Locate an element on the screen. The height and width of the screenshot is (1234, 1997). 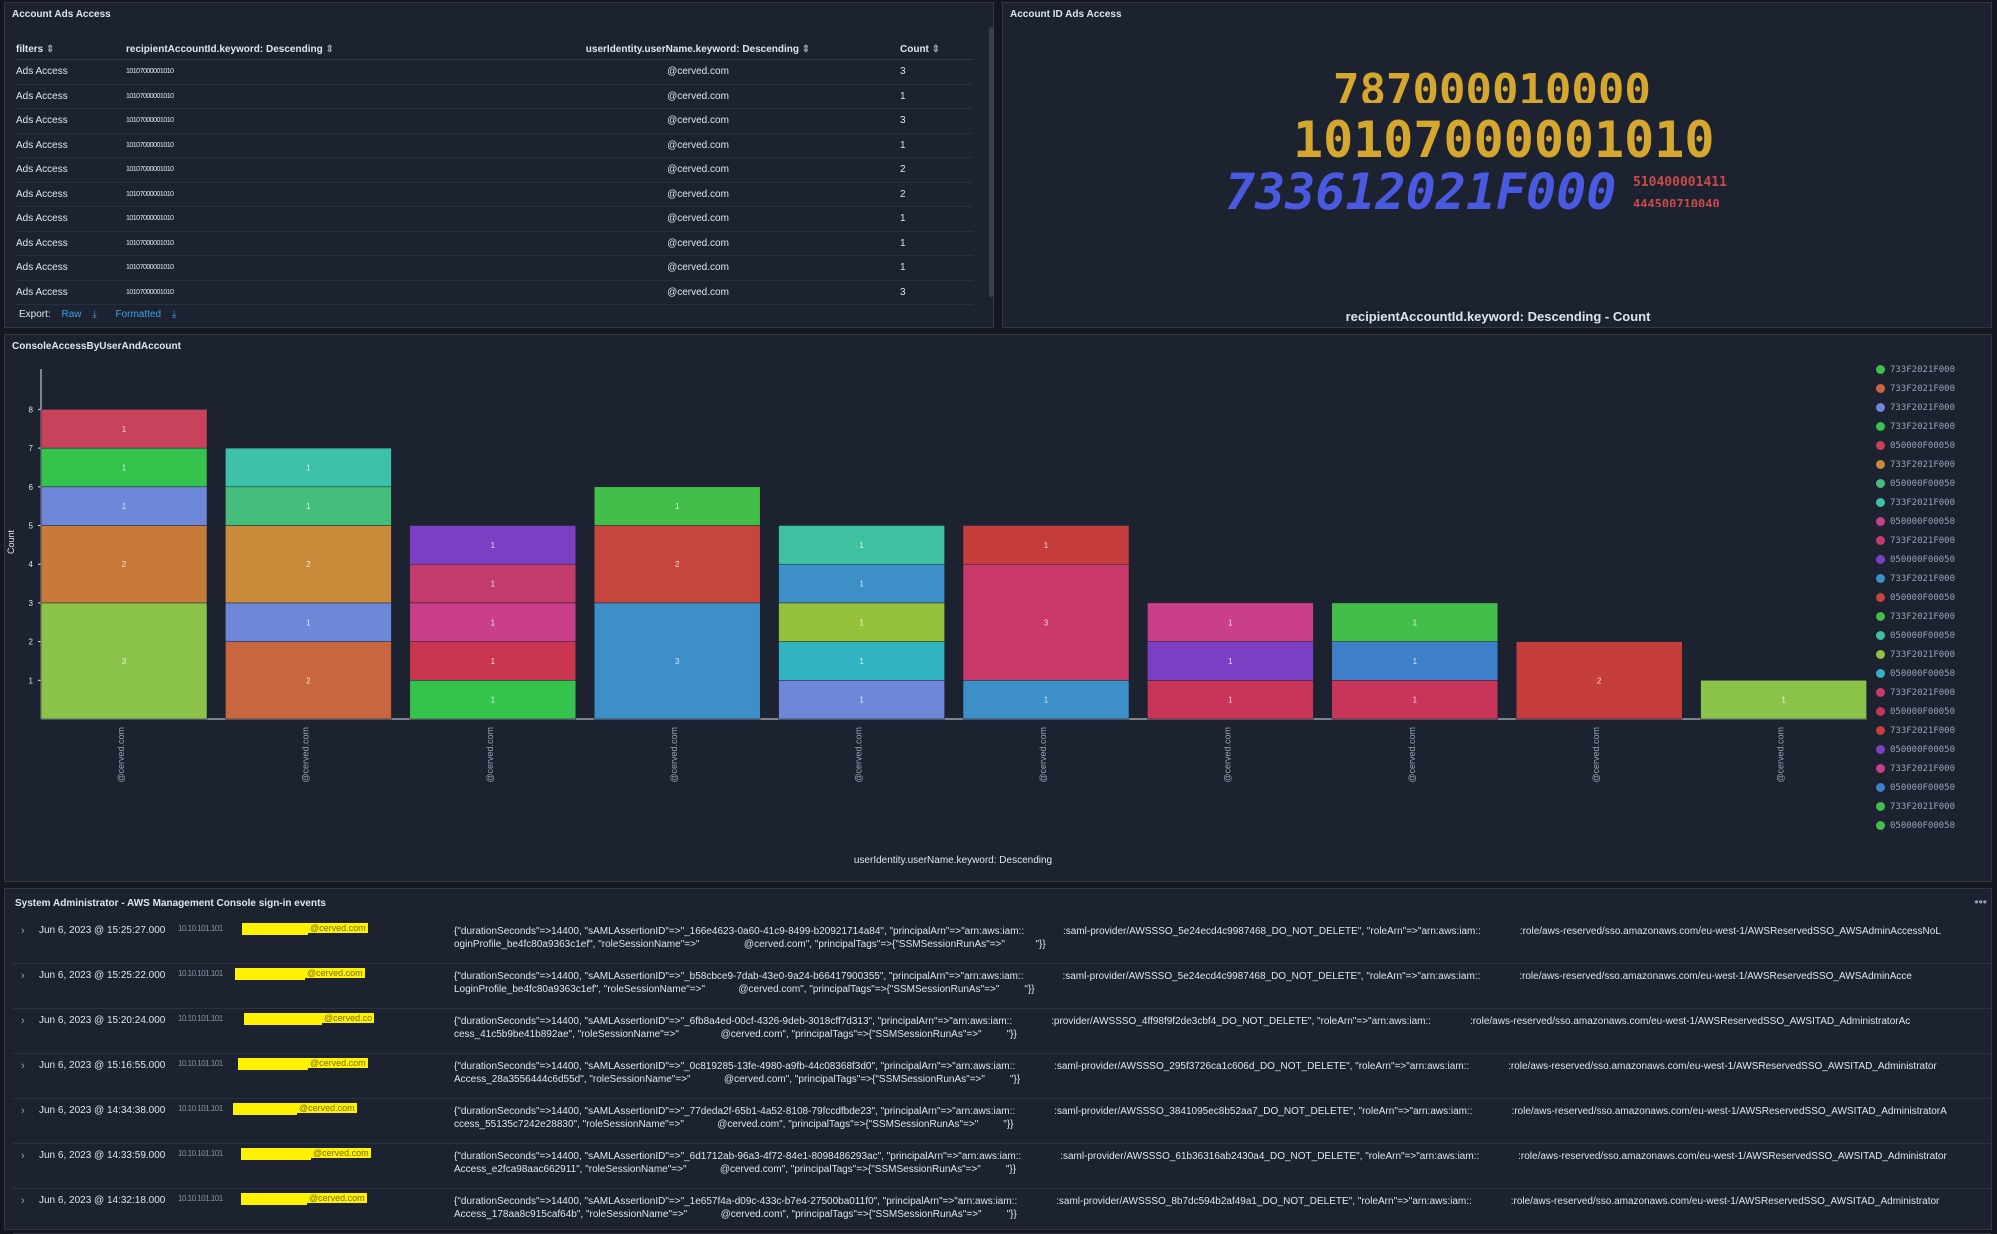
column-header-filters: filters ⇕ is located at coordinates (70, 49).